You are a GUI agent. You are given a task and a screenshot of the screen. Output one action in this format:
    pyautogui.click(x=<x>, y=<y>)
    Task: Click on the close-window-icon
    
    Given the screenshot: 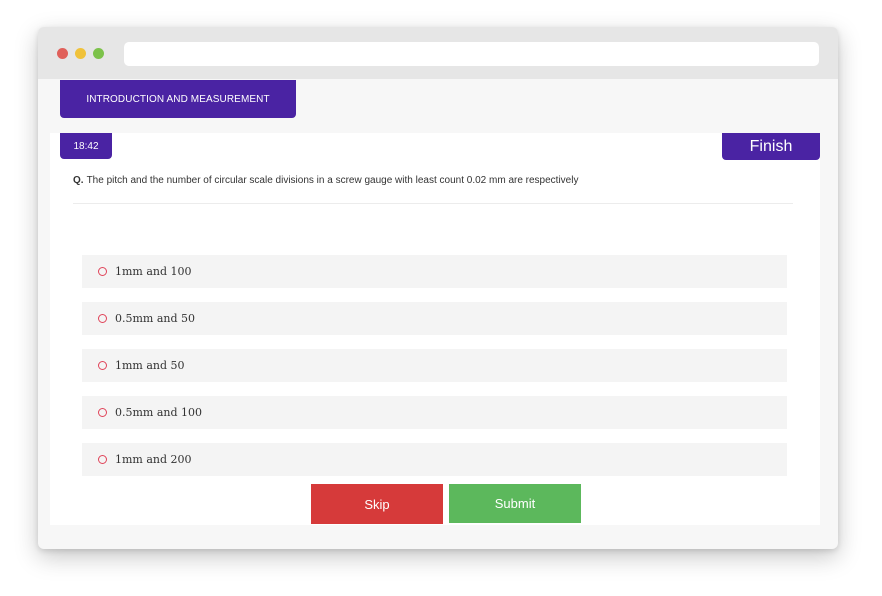 What is the action you would take?
    pyautogui.click(x=62, y=53)
    